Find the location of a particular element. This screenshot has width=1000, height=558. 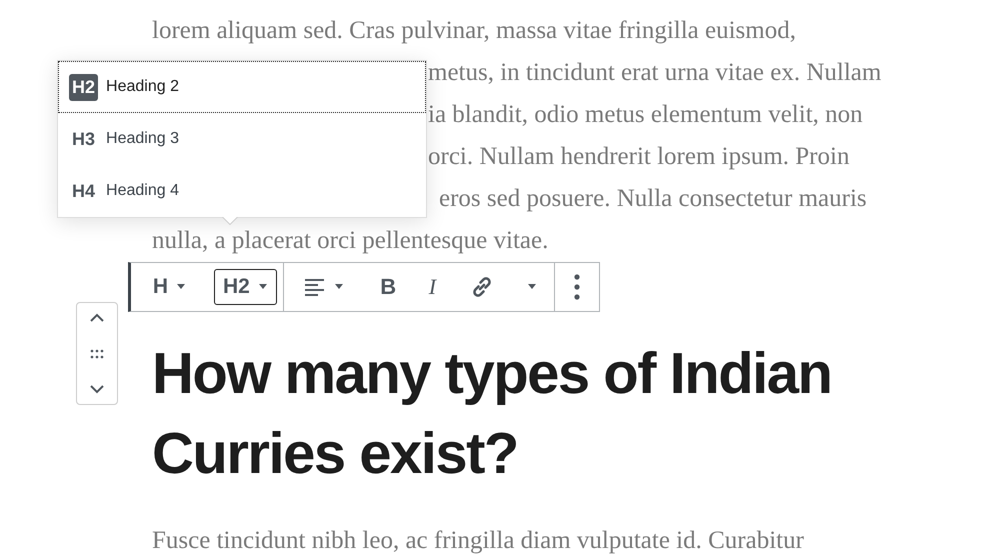

chevron-up-icon is located at coordinates (97, 318).